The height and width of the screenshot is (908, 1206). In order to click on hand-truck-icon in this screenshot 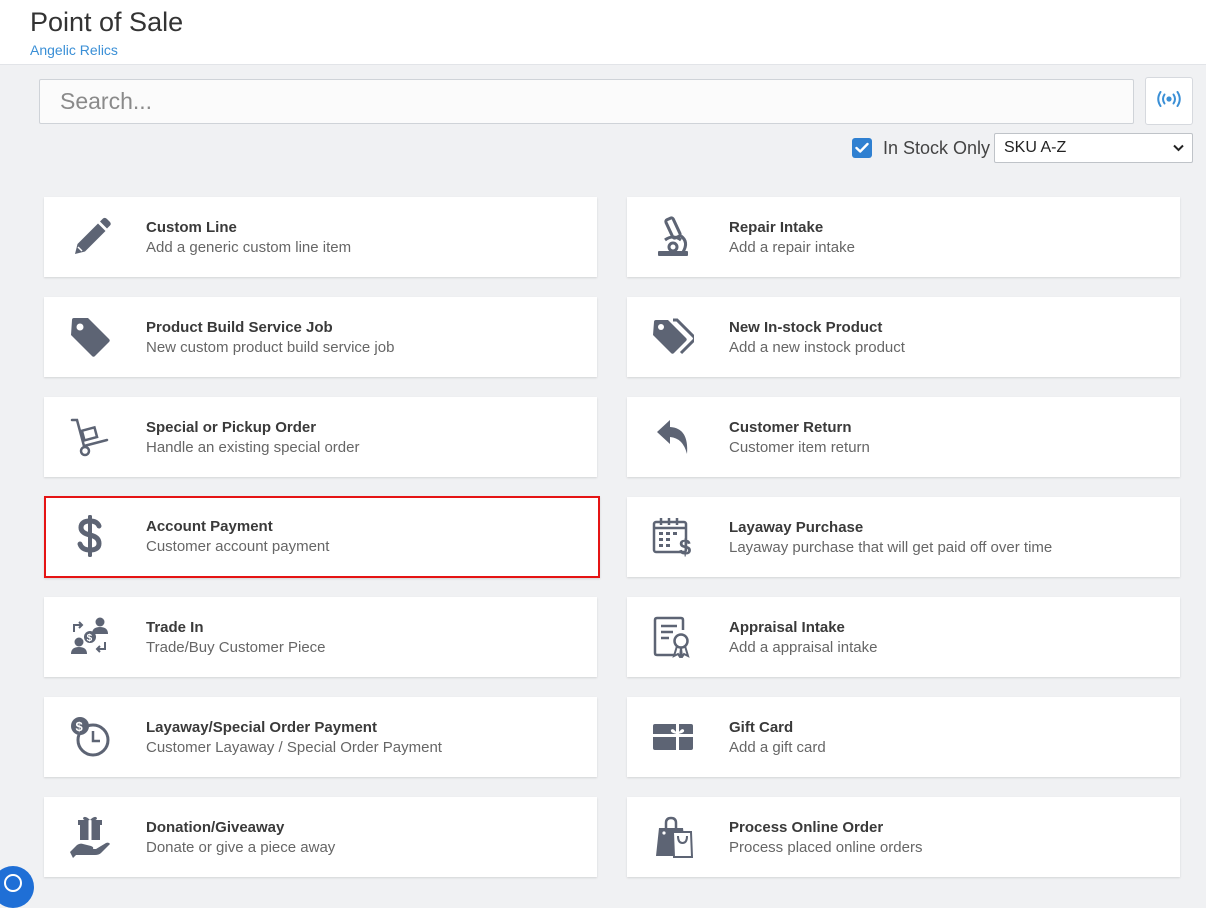, I will do `click(90, 437)`.